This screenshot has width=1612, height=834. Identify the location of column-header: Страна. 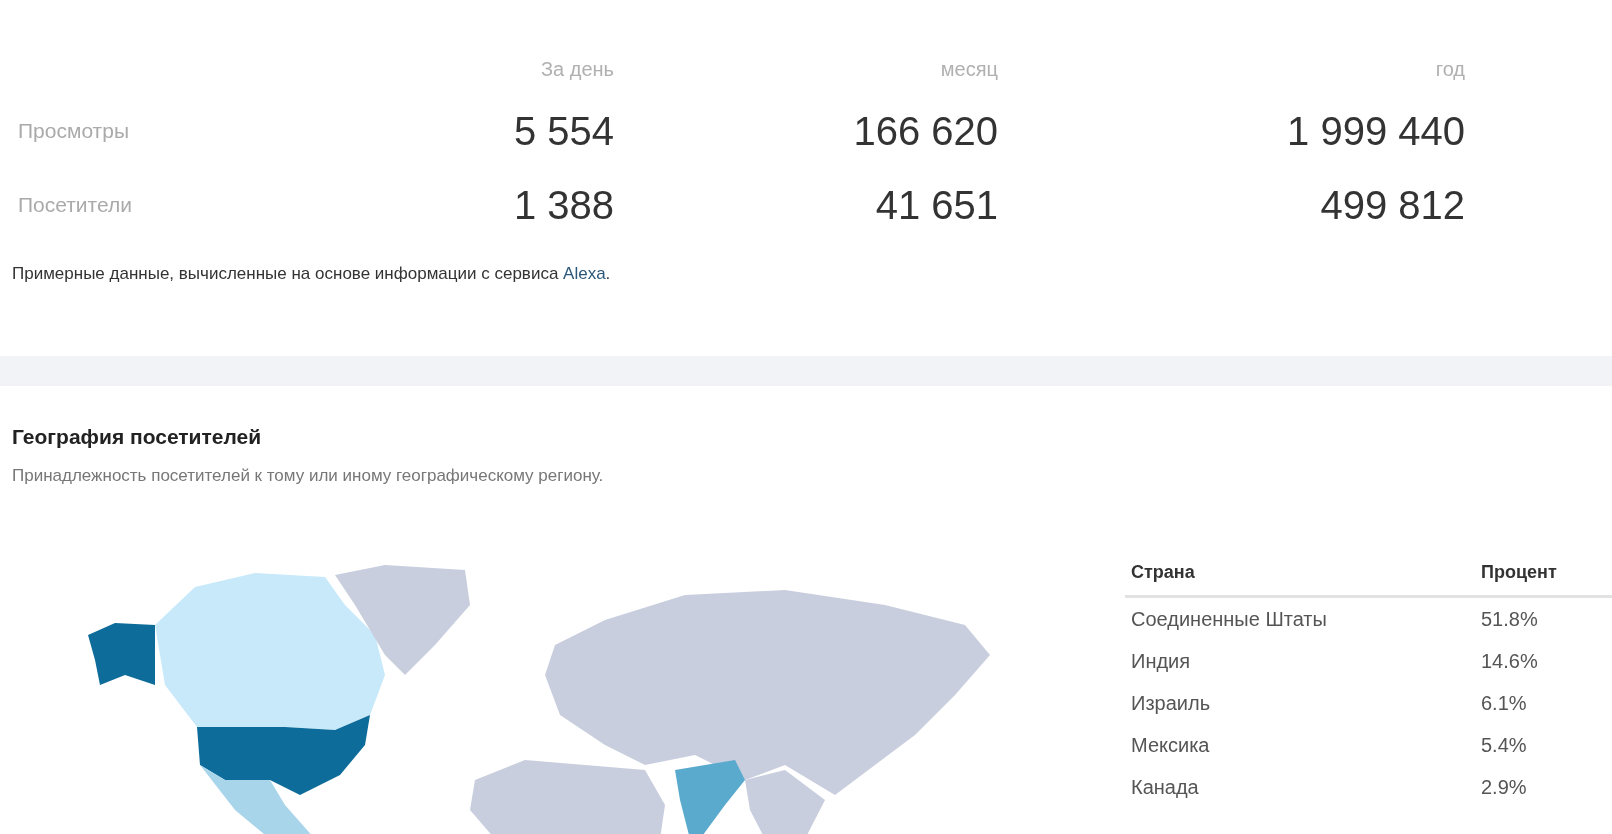
(1300, 573).